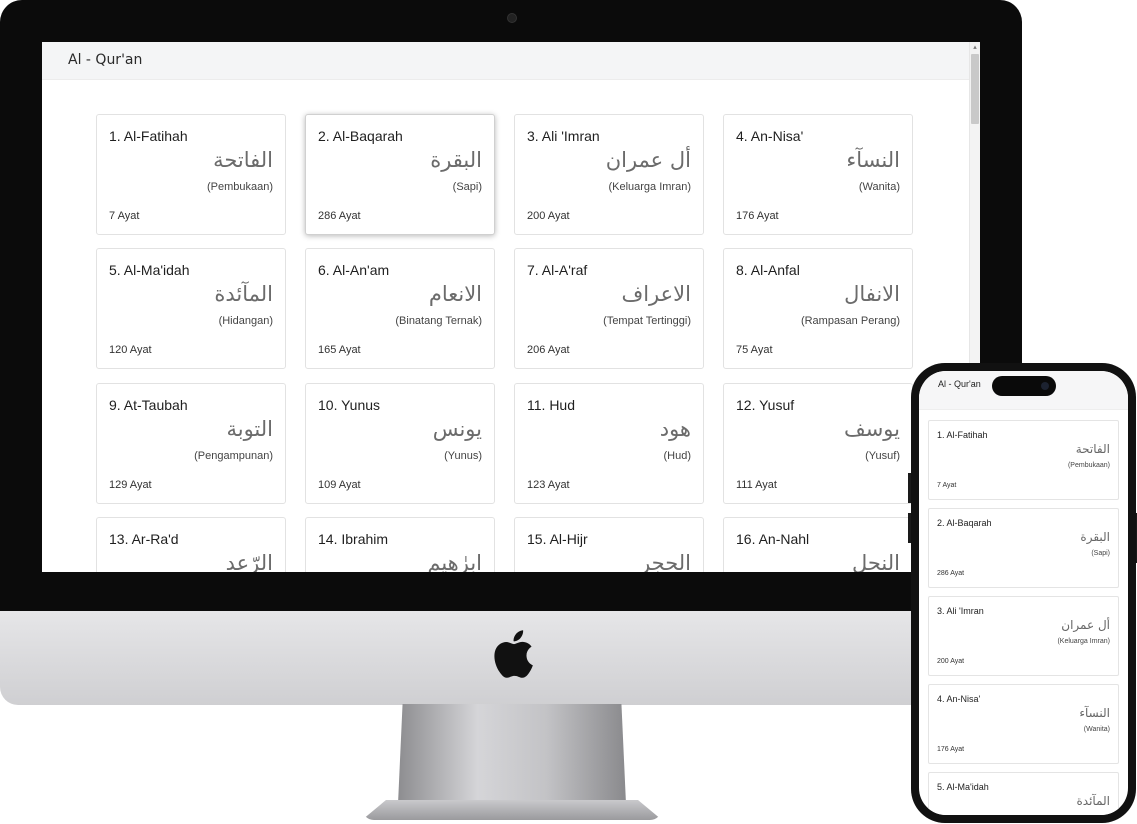 The height and width of the screenshot is (824, 1137). What do you see at coordinates (768, 270) in the screenshot?
I see `surah-name: 8. Al-Anfal` at bounding box center [768, 270].